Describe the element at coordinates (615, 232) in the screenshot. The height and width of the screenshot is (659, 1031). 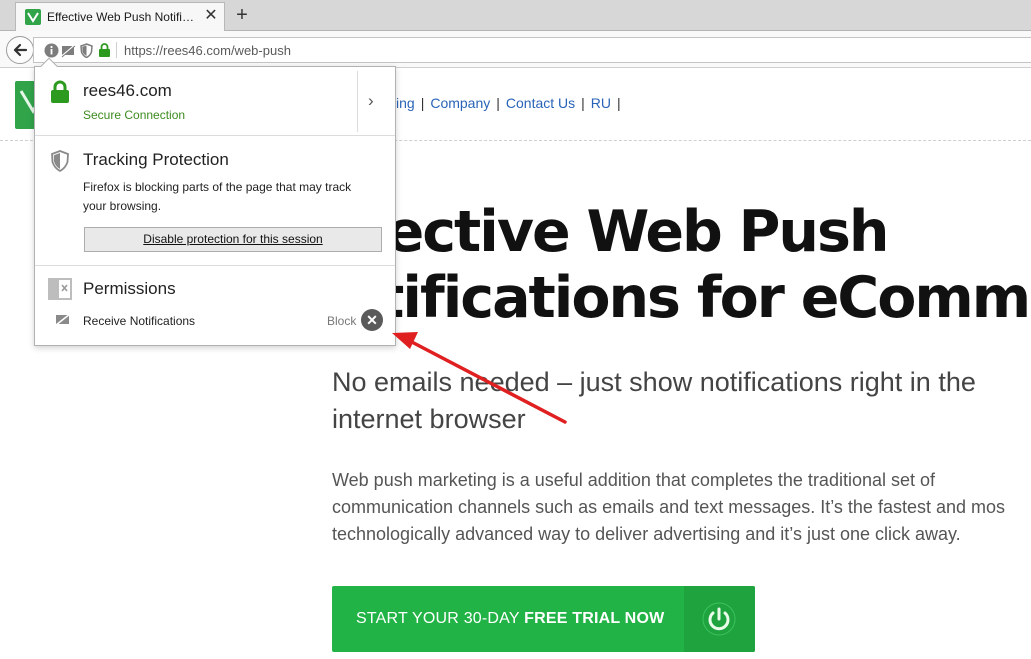
I see `hero-title-line-1: ffective Web Push` at that location.